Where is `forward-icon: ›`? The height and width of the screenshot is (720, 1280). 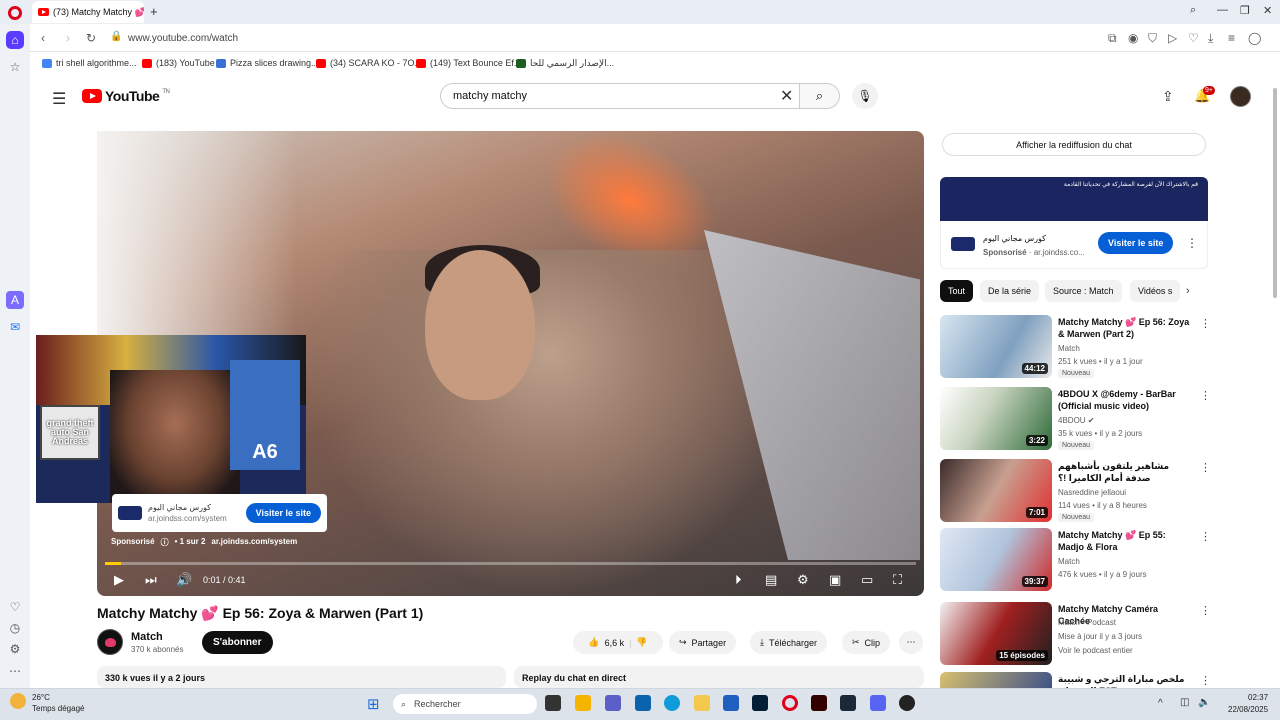
forward-icon: › is located at coordinates (68, 38).